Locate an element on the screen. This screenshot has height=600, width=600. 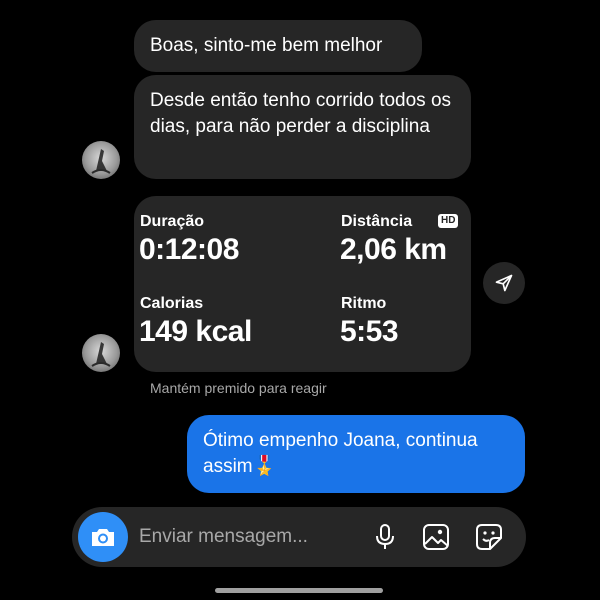
microphone-icon is located at coordinates (385, 536).